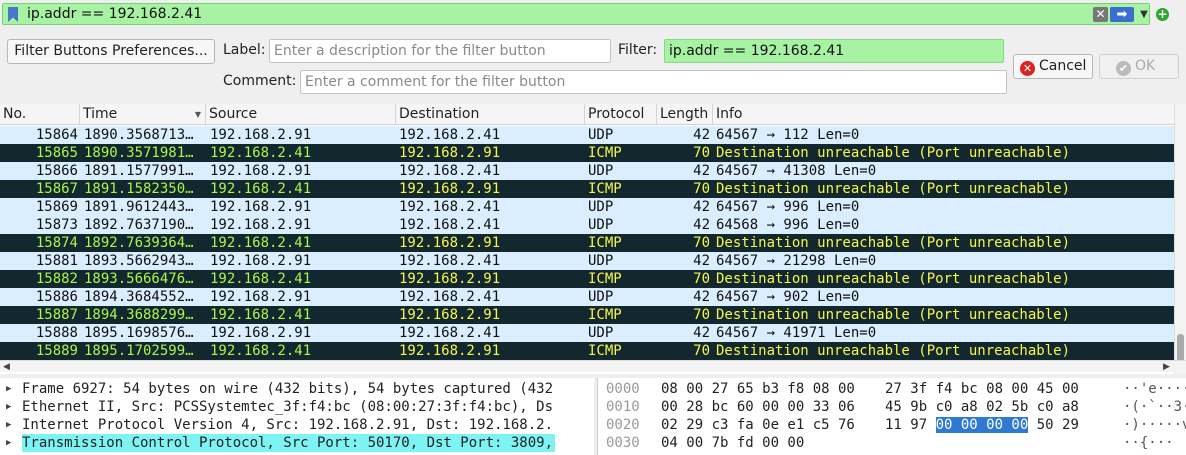 The height and width of the screenshot is (455, 1186). I want to click on column-header-no: No., so click(40, 114).